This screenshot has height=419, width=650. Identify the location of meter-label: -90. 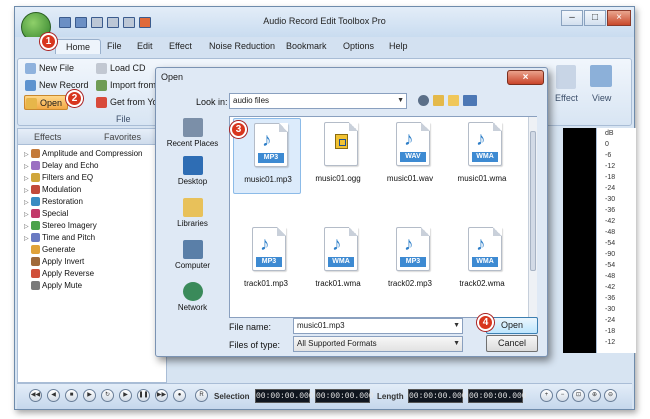
(610, 254).